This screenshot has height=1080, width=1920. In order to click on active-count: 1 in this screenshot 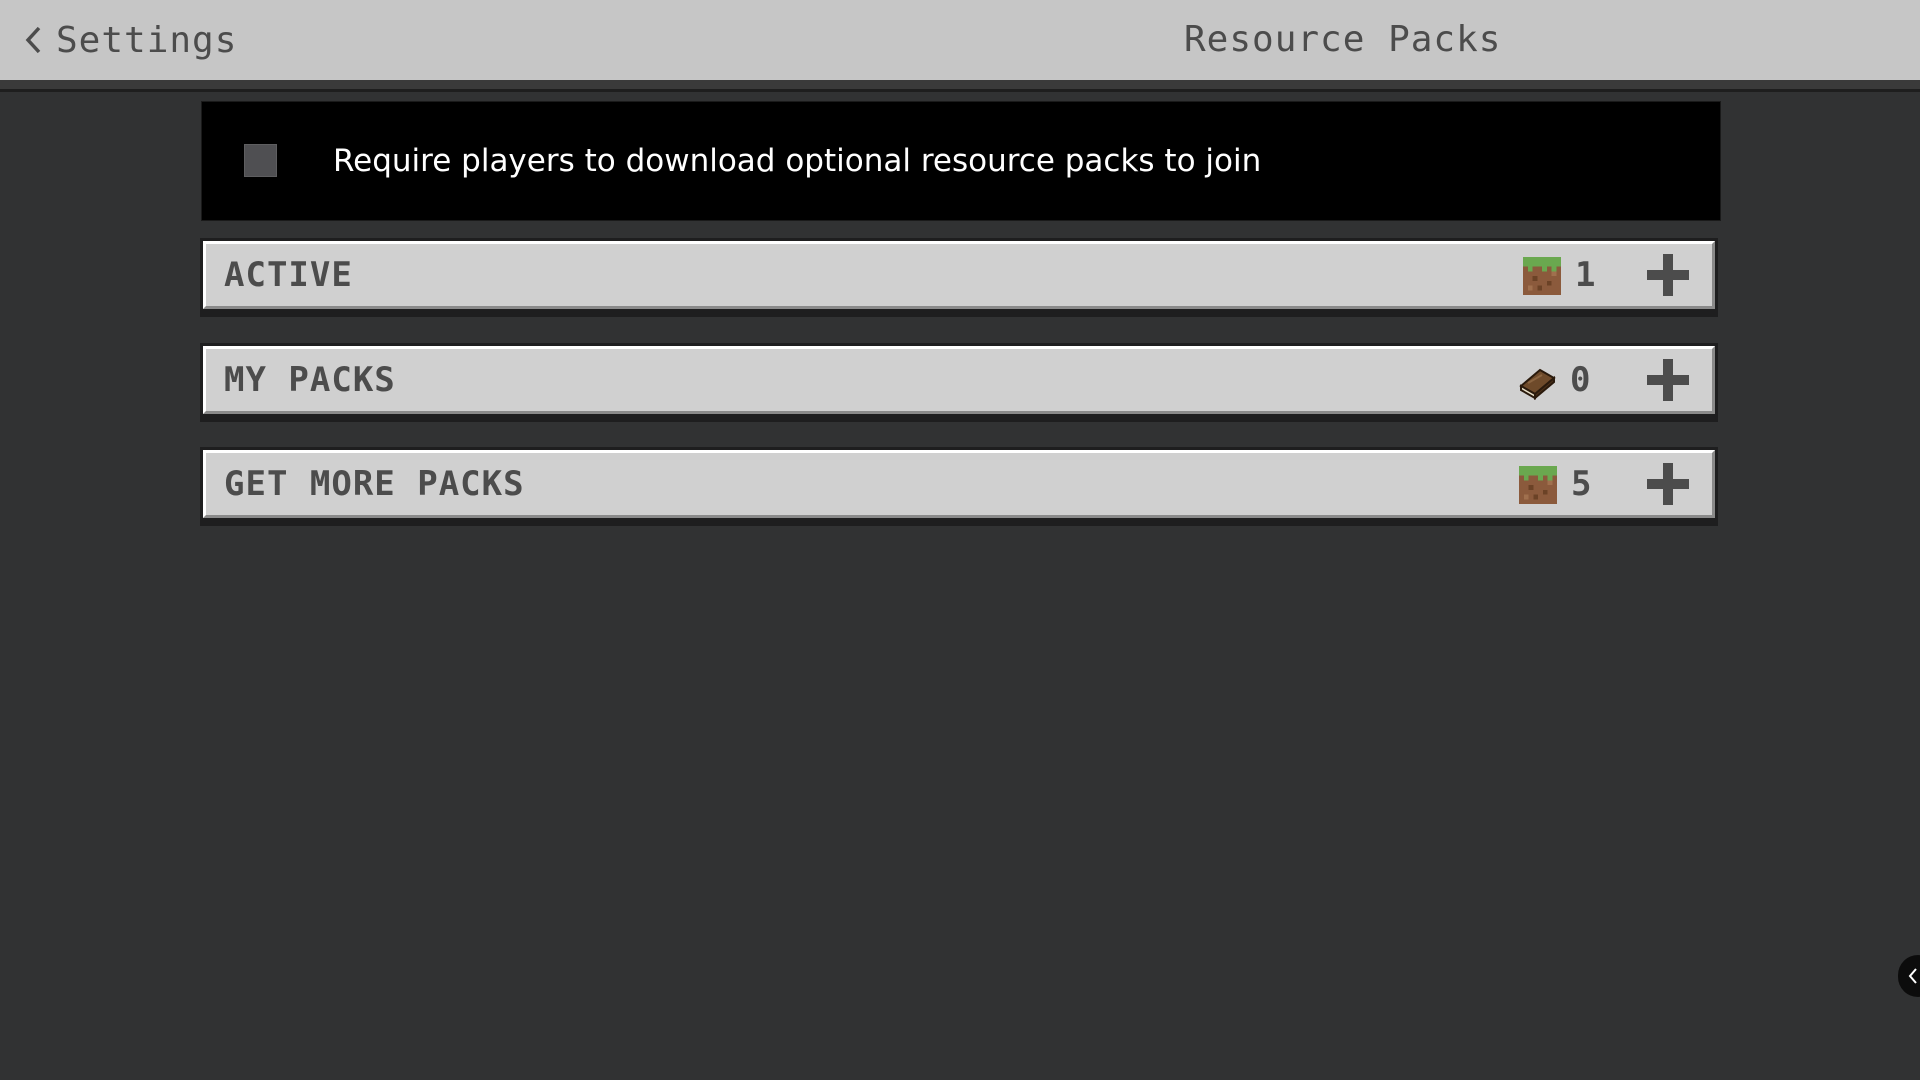, I will do `click(1585, 275)`.